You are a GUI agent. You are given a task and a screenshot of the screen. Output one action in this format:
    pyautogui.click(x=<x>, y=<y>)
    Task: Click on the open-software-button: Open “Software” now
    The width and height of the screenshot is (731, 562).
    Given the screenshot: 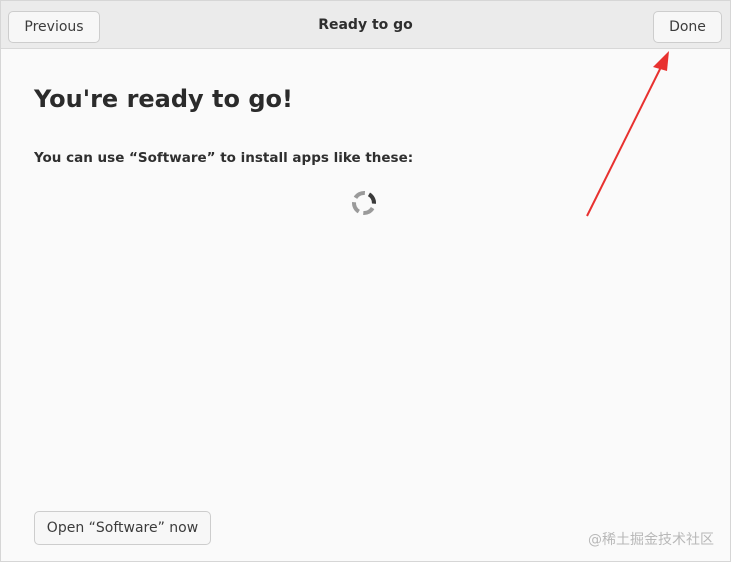 What is the action you would take?
    pyautogui.click(x=122, y=528)
    